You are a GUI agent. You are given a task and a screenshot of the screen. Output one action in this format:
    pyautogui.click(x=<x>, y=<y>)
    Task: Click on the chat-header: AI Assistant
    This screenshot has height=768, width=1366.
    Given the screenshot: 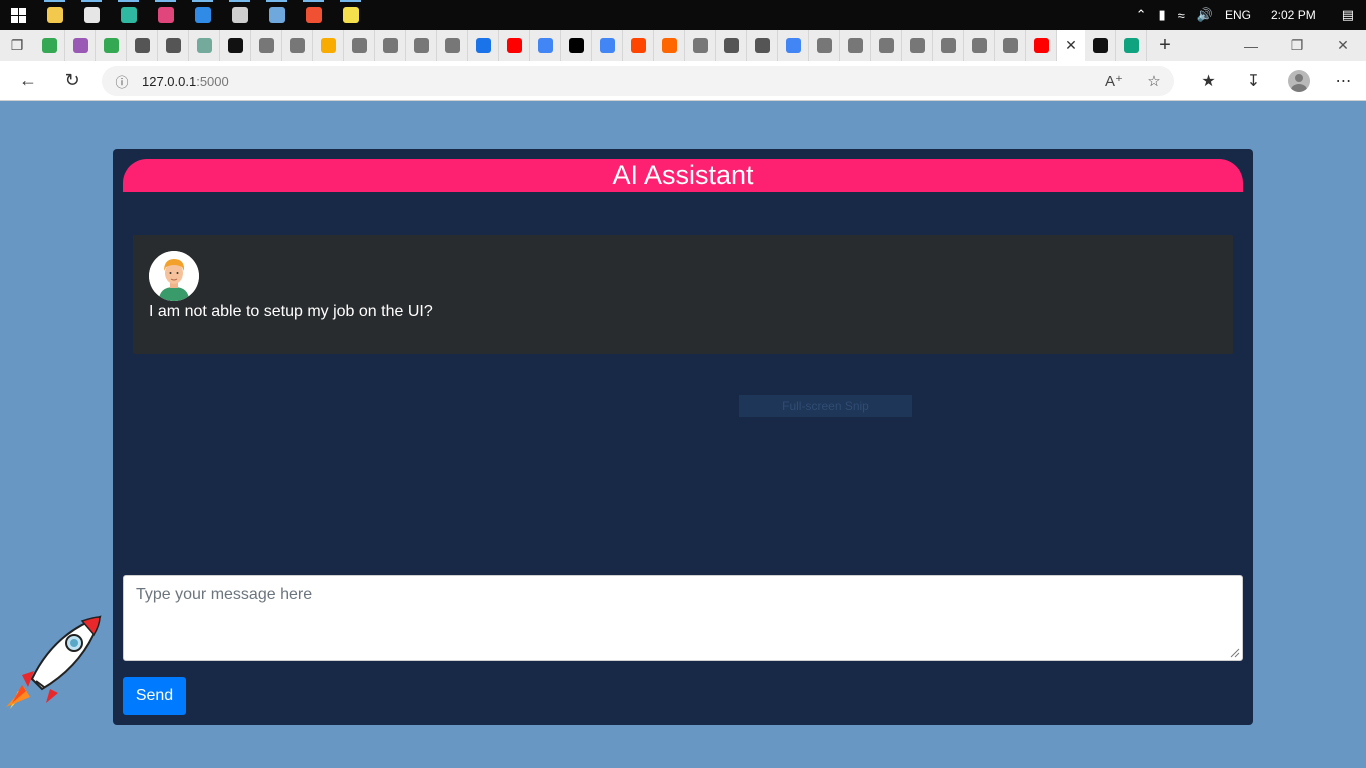 What is the action you would take?
    pyautogui.click(x=683, y=175)
    